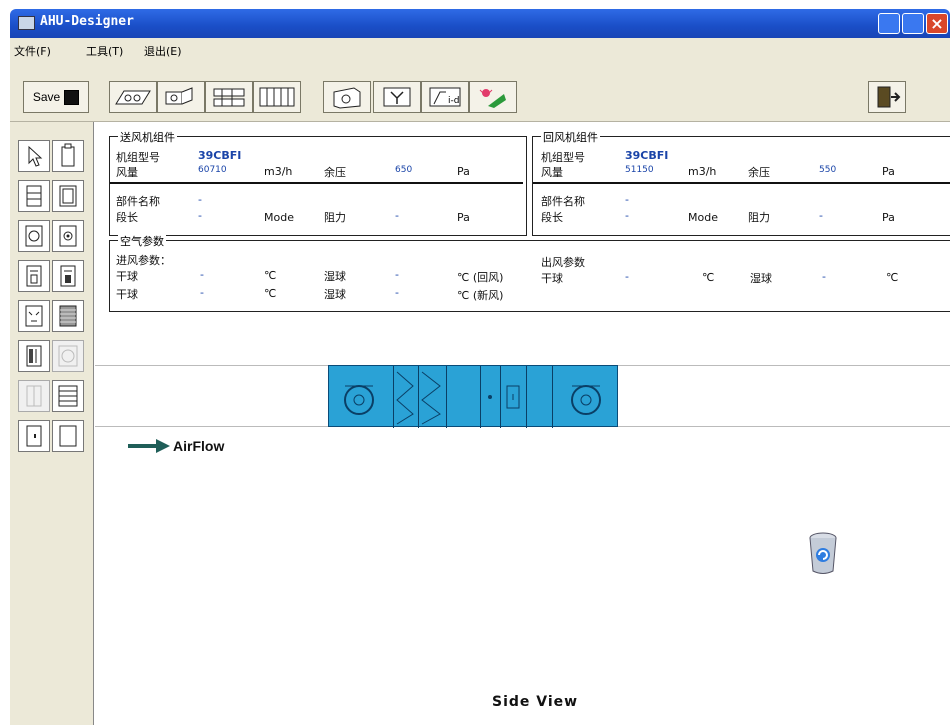 Image resolution: width=950 pixels, height=725 pixels. Describe the element at coordinates (480, 277) in the screenshot. I see `return-air-label: ℃ (回风)` at that location.